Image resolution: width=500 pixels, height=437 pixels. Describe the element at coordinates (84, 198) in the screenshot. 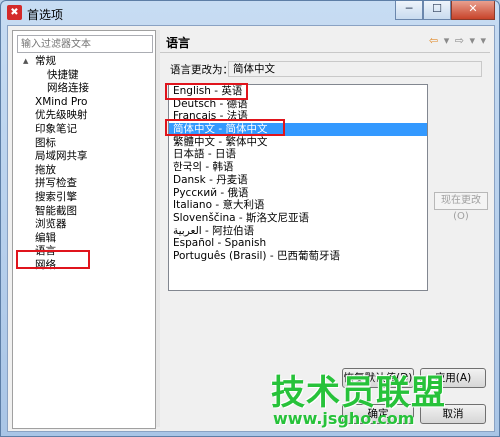

I see `tree-item: 搜索引擎` at that location.